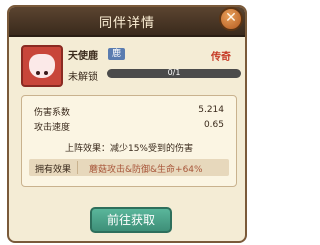 The image size is (320, 245). What do you see at coordinates (128, 149) in the screenshot?
I see `deploy-effect: 上阵效果：减少15%受到的伤害` at bounding box center [128, 149].